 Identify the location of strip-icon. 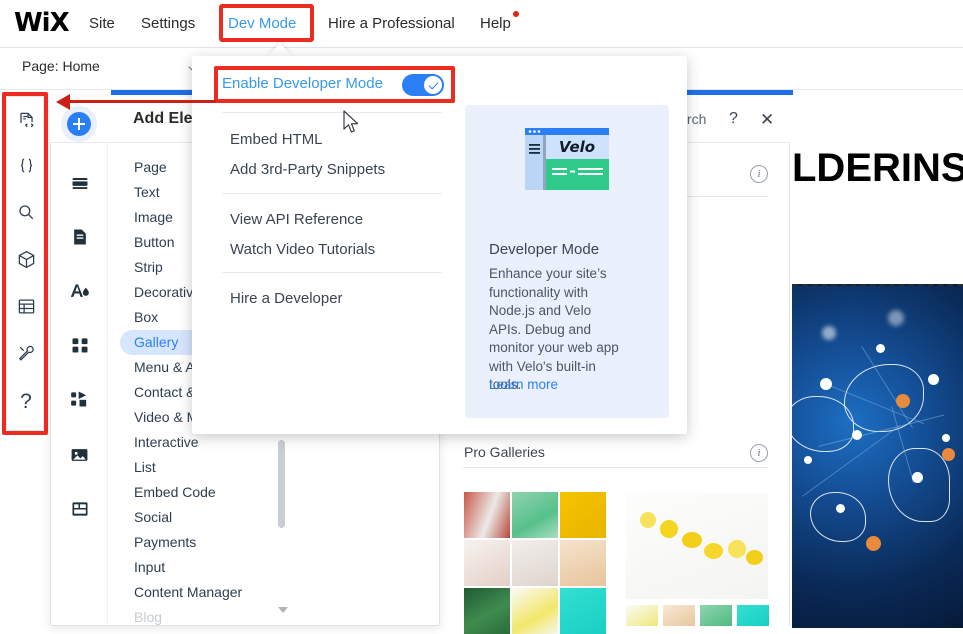
(79, 183).